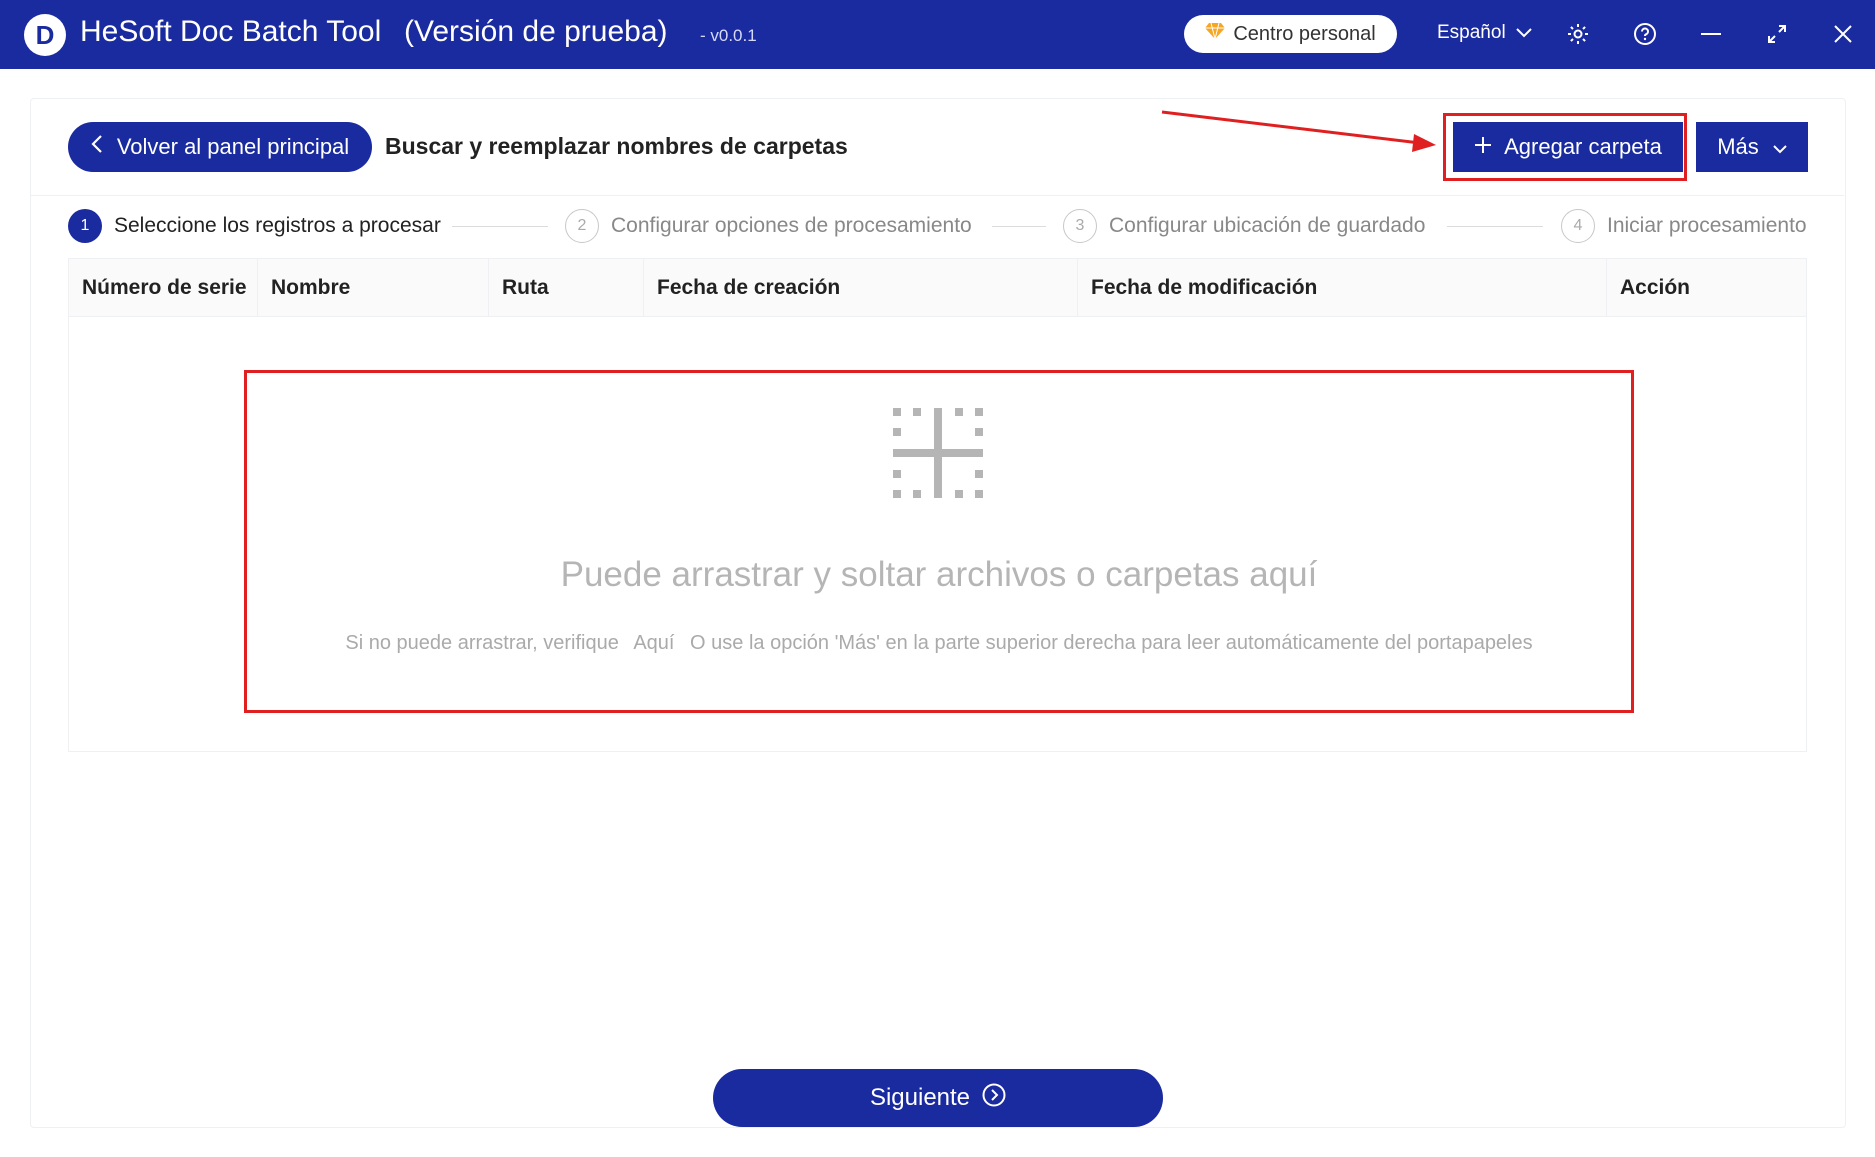 The image size is (1875, 1157). I want to click on step-label: Seleccione los registros a procesar, so click(277, 225).